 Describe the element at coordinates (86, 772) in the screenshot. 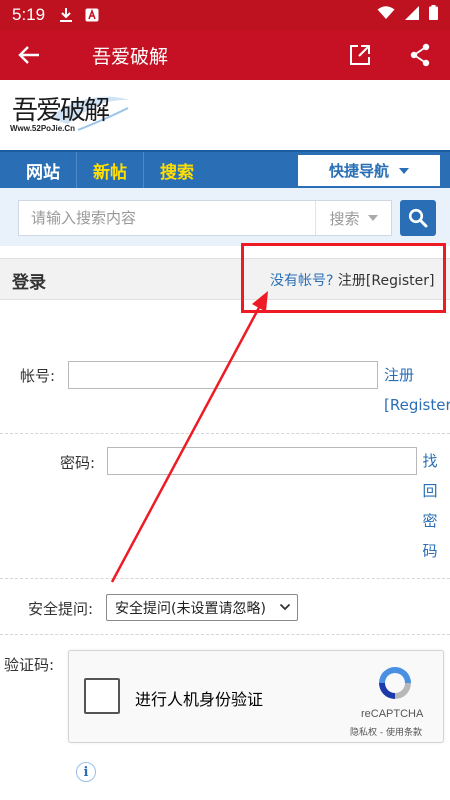

I see `info-icon: i` at that location.